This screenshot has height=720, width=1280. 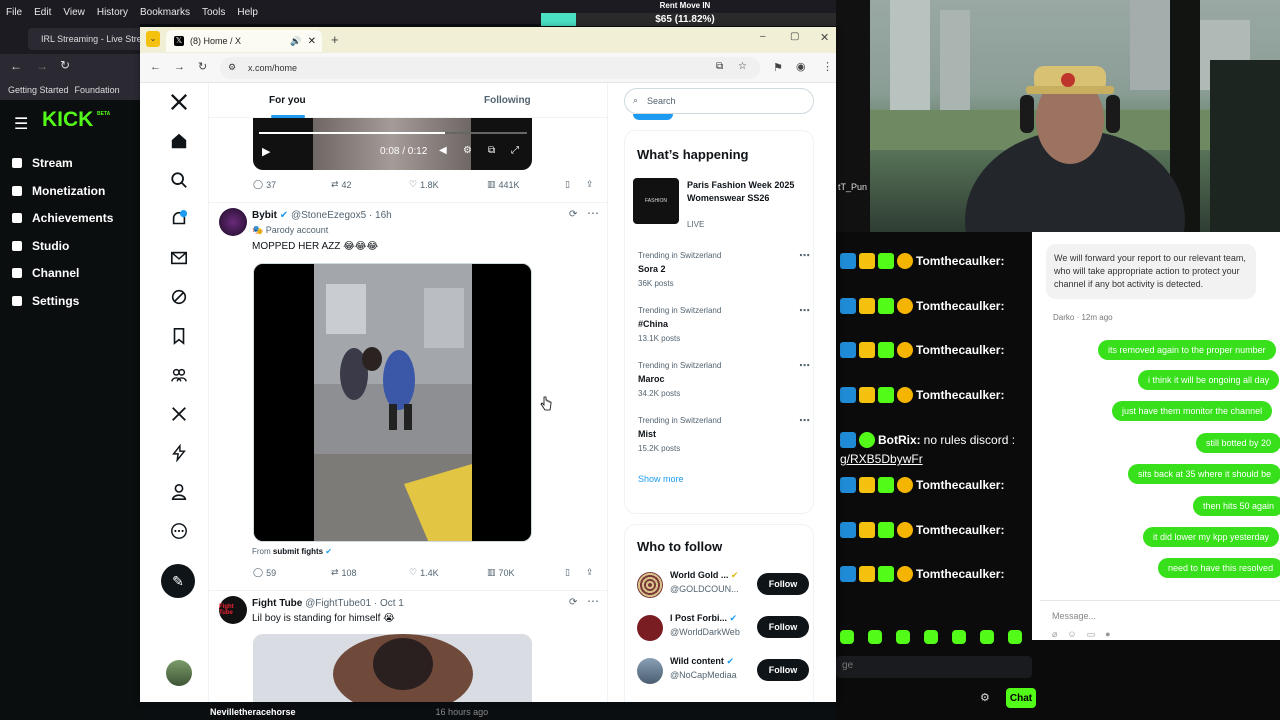 What do you see at coordinates (661, 479) in the screenshot?
I see `show-more-link: Show more` at bounding box center [661, 479].